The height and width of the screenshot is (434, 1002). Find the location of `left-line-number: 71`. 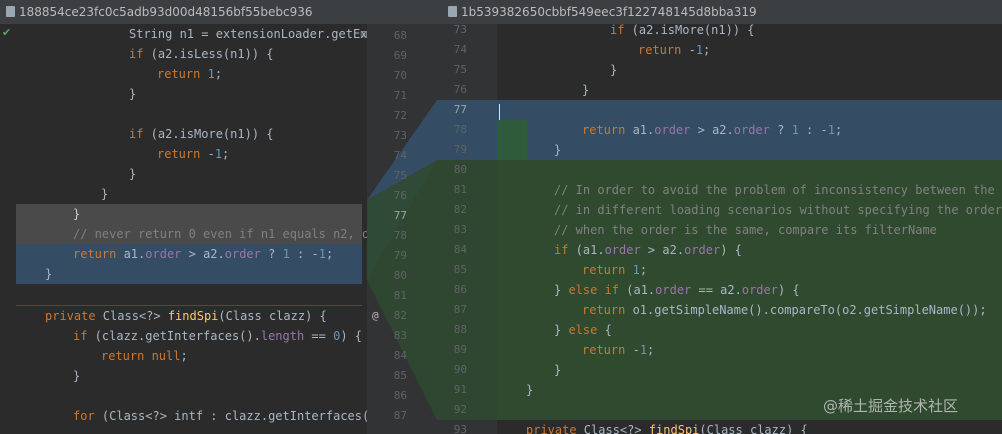

left-line-number: 71 is located at coordinates (400, 95).